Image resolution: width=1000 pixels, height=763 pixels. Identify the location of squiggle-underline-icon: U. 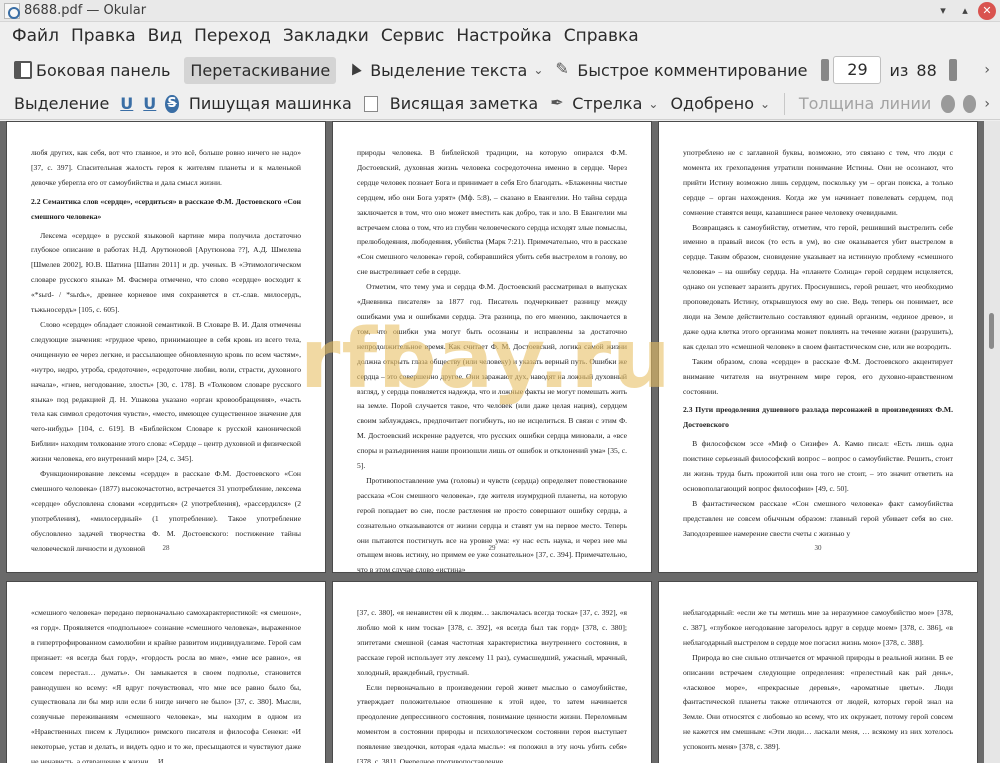
(149, 103).